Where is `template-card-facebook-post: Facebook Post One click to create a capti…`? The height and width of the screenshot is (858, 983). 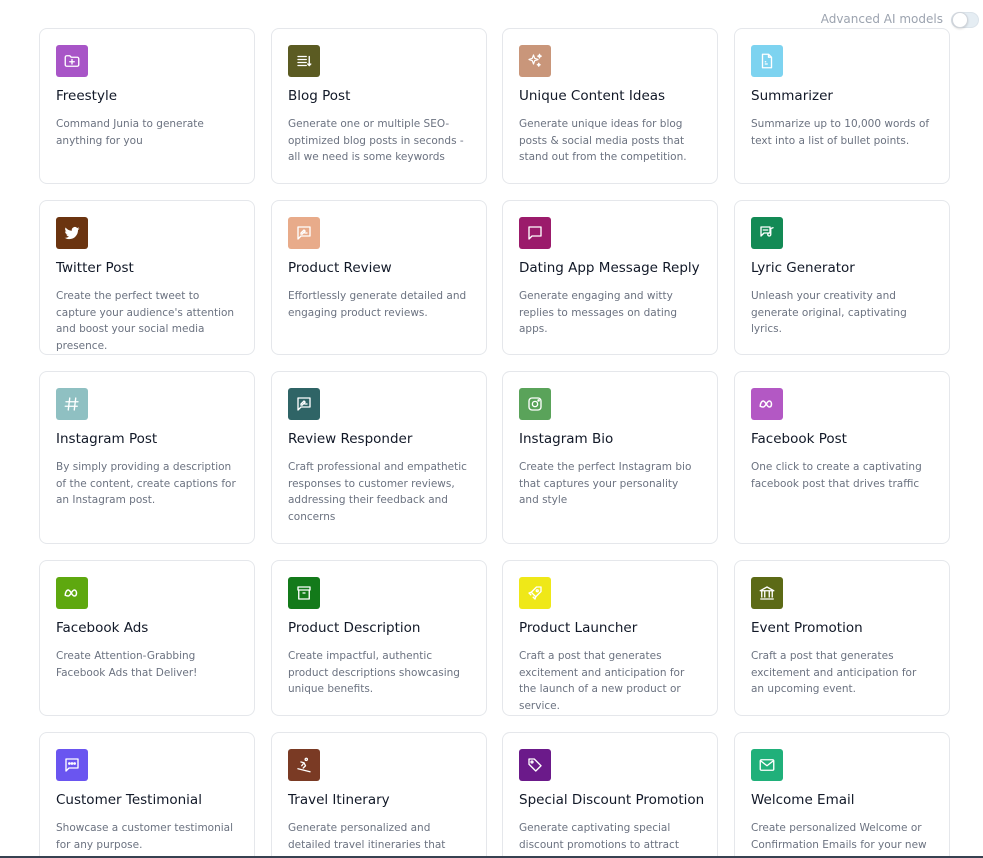
template-card-facebook-post: Facebook Post One click to create a capti… is located at coordinates (842, 457).